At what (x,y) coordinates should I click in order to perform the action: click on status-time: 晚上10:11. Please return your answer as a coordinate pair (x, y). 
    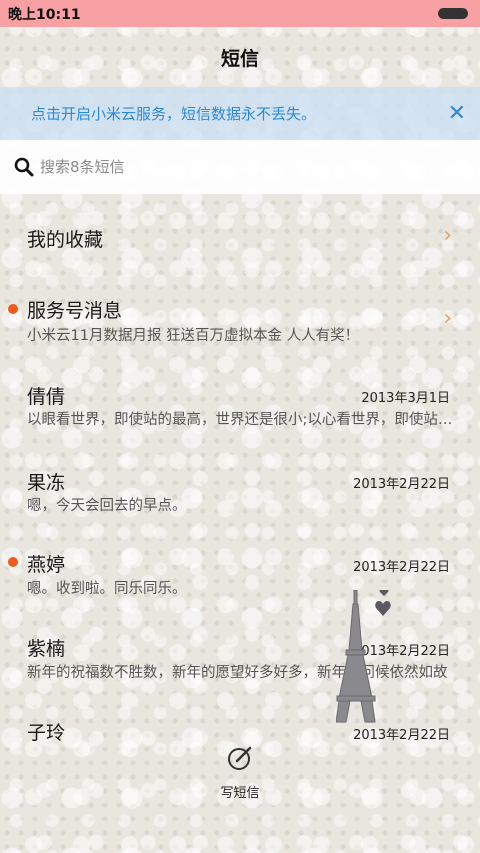
    Looking at the image, I should click on (44, 14).